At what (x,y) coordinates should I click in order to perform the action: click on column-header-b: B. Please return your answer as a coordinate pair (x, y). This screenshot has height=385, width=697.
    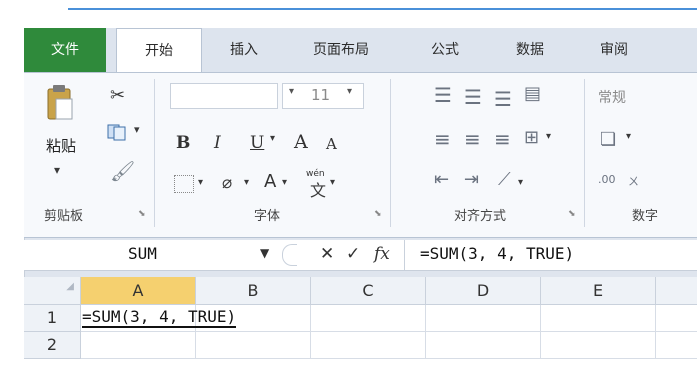
    Looking at the image, I should click on (253, 291).